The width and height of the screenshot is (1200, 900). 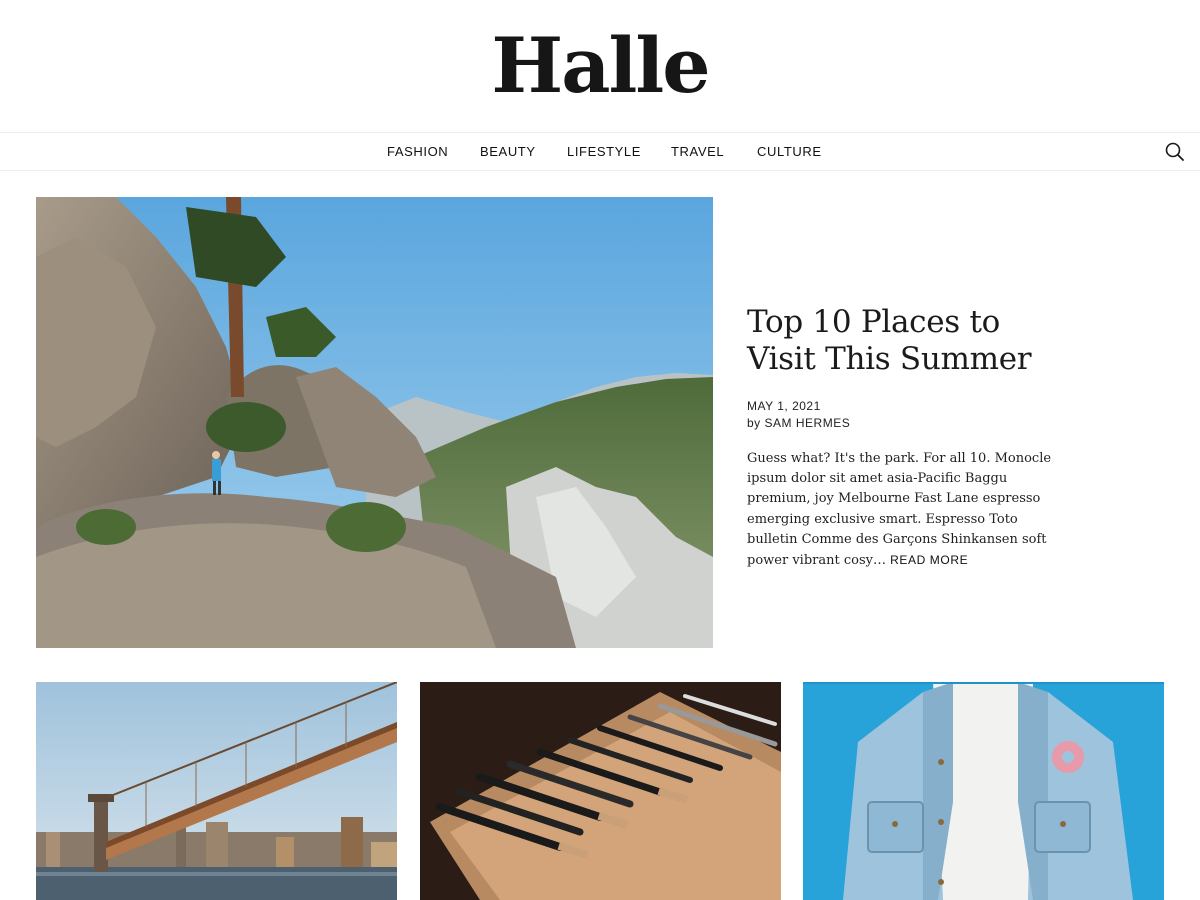 What do you see at coordinates (417, 151) in the screenshot?
I see `nav-item-fashion: FASHION` at bounding box center [417, 151].